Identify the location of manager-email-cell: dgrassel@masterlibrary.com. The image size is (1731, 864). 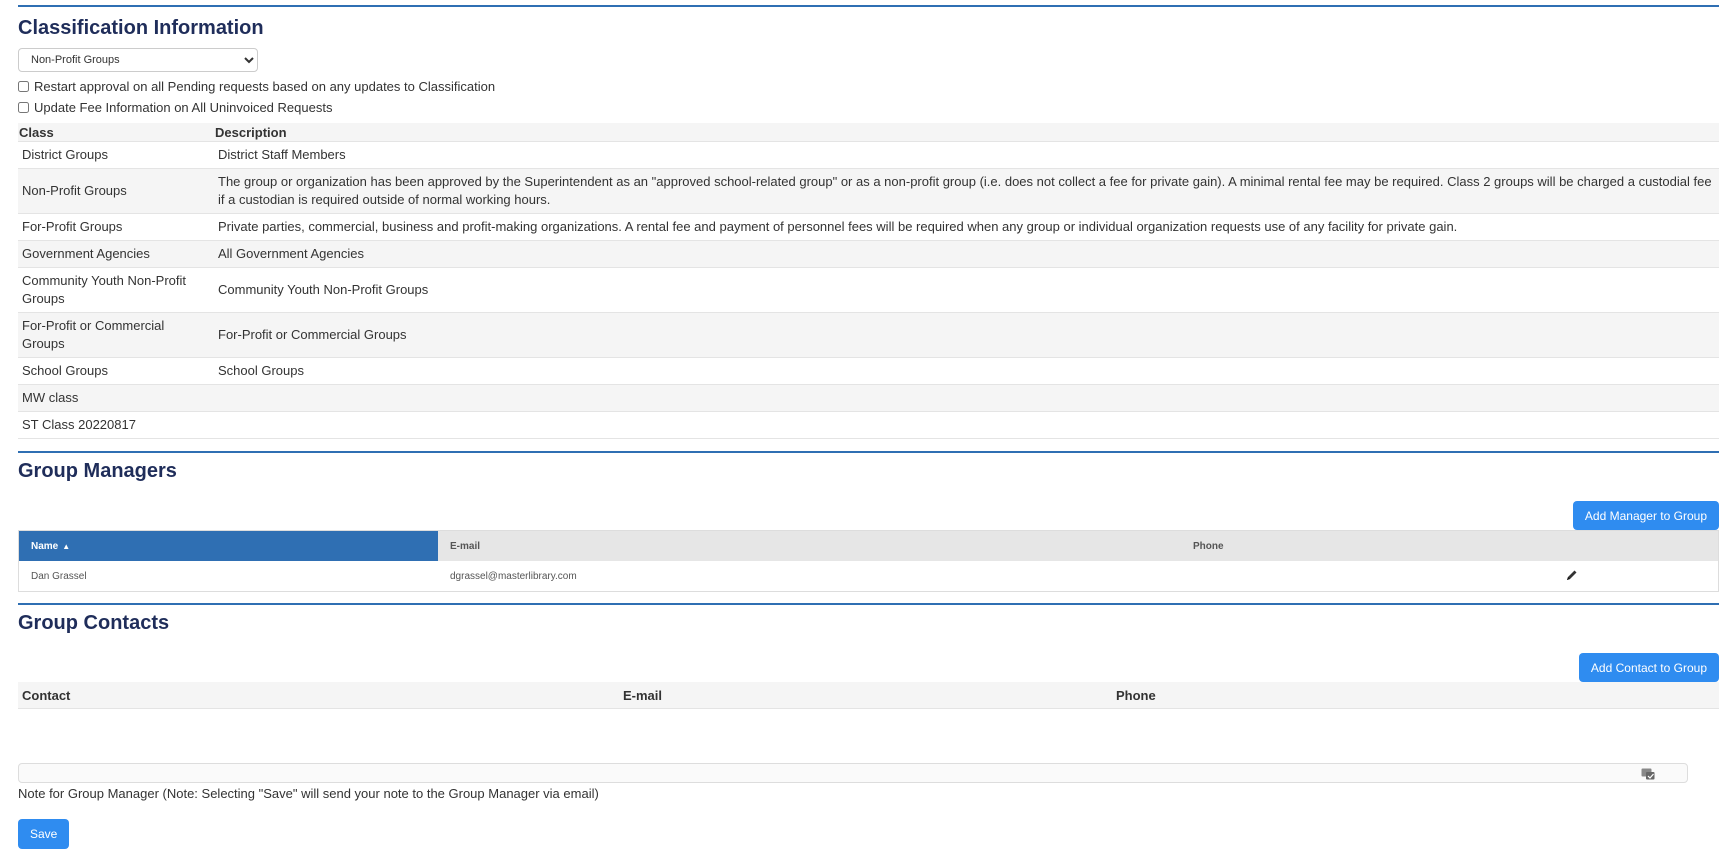
(513, 576).